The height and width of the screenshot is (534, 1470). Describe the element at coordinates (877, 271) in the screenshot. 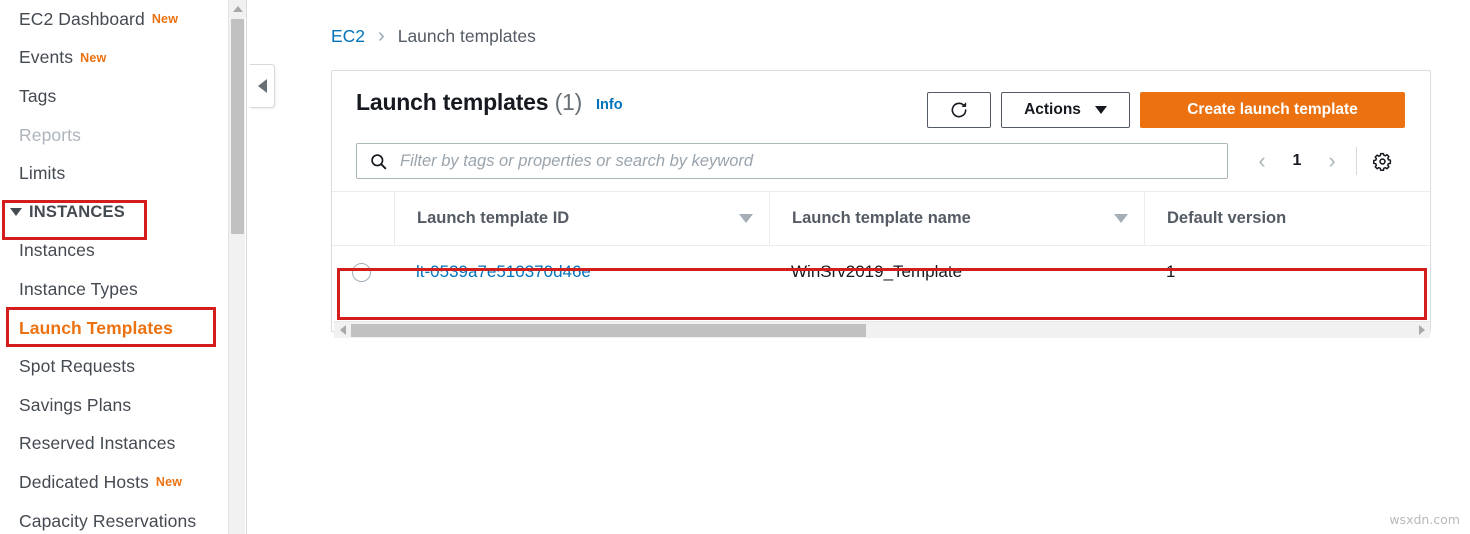

I see `cell-launch-template-name: WinSrv2019_Template` at that location.